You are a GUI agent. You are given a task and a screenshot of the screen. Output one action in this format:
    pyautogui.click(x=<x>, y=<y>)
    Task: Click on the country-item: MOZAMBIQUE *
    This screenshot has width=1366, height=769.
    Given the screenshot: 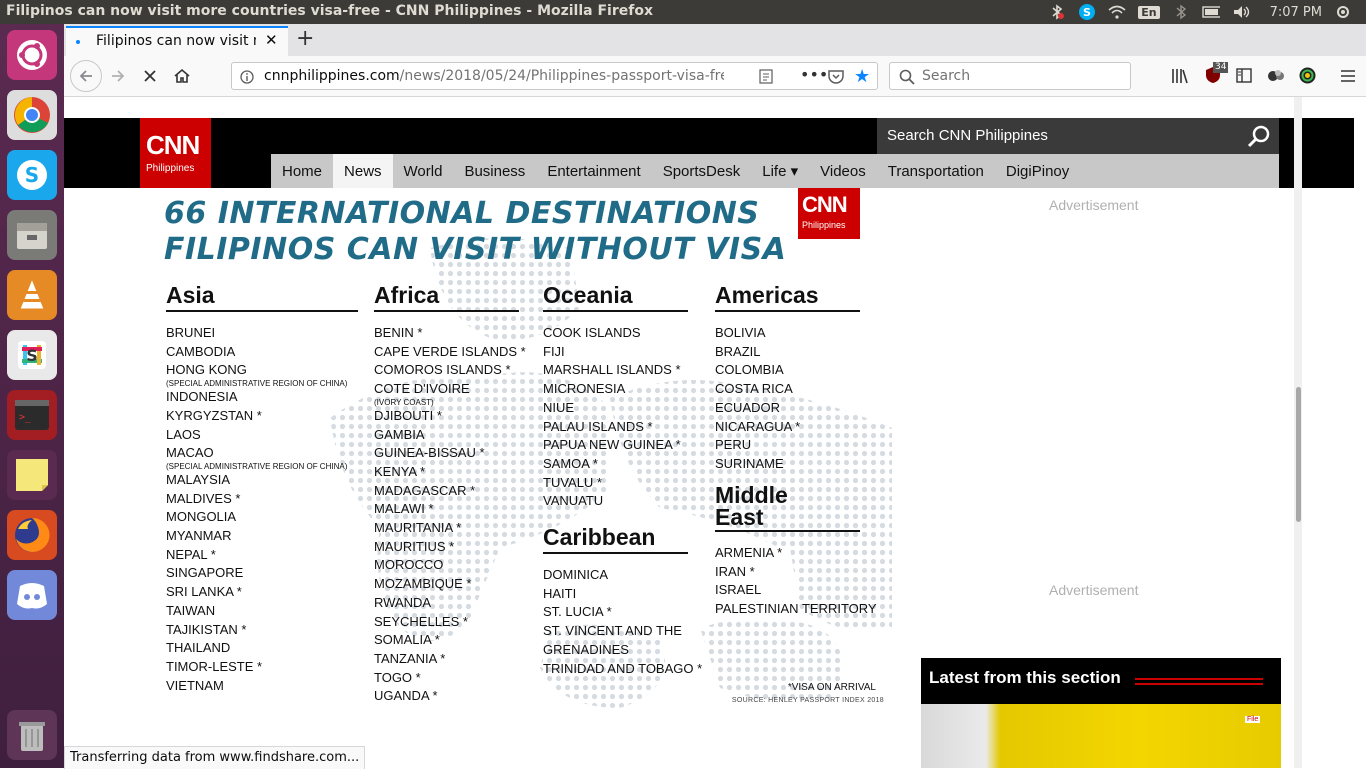 What is the action you would take?
    pyautogui.click(x=446, y=584)
    